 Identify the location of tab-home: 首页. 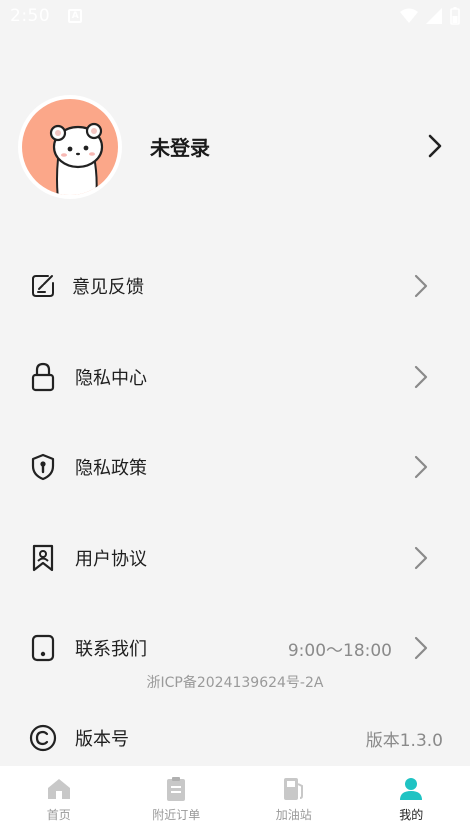
(59, 801).